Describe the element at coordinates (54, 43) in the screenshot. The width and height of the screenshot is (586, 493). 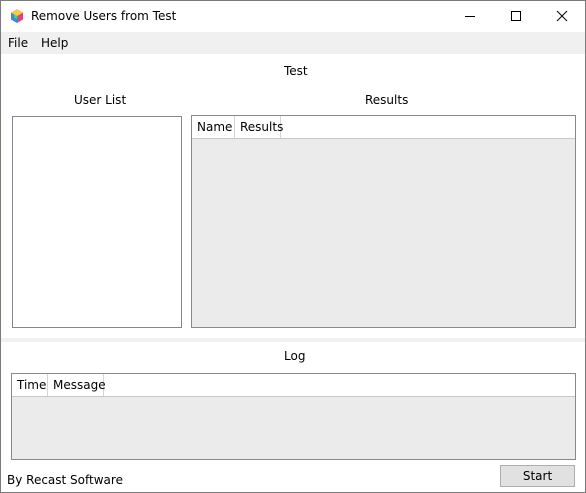
I see `menu-help: Help` at that location.